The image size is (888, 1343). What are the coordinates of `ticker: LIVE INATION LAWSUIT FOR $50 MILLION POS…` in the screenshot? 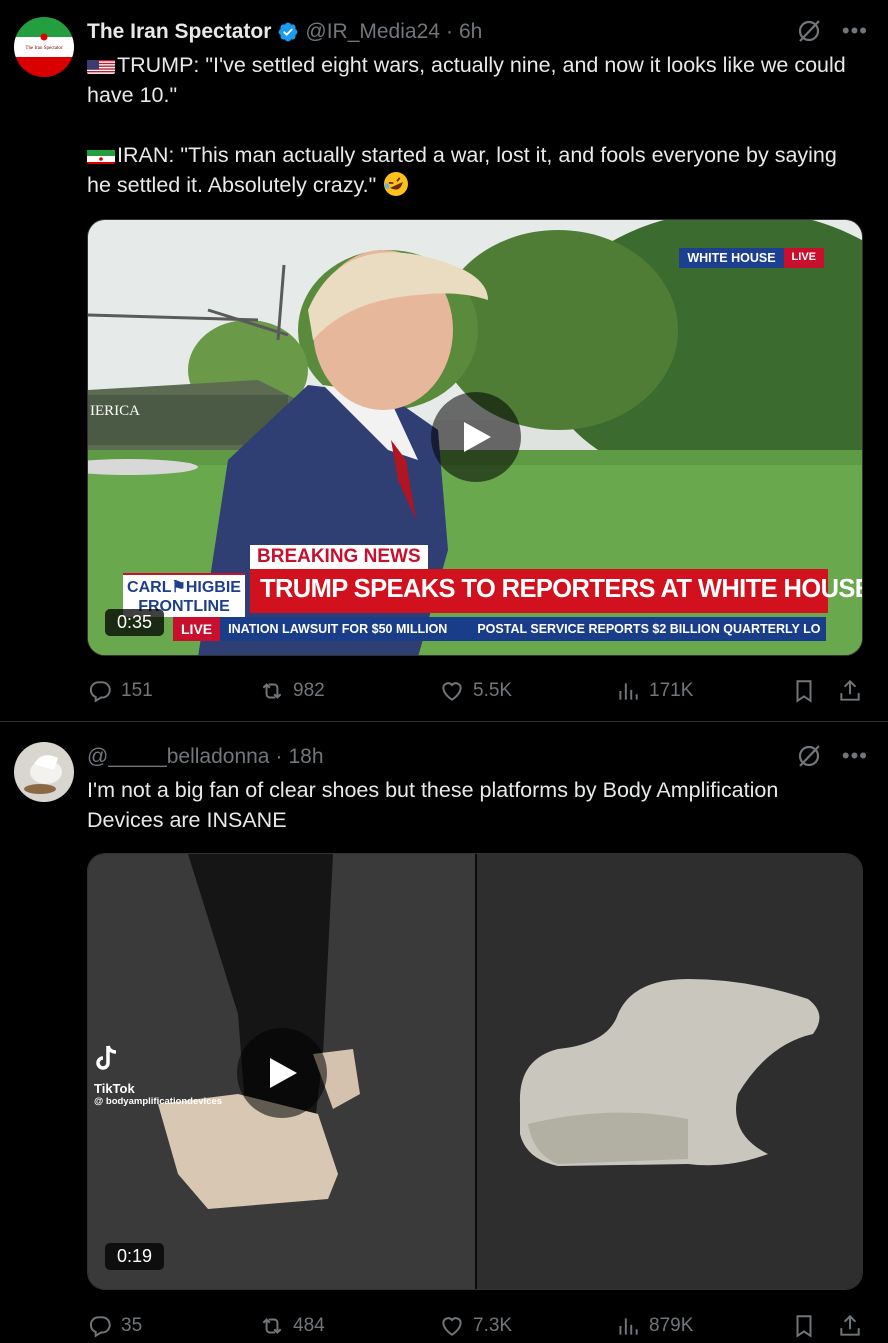 It's located at (499, 629).